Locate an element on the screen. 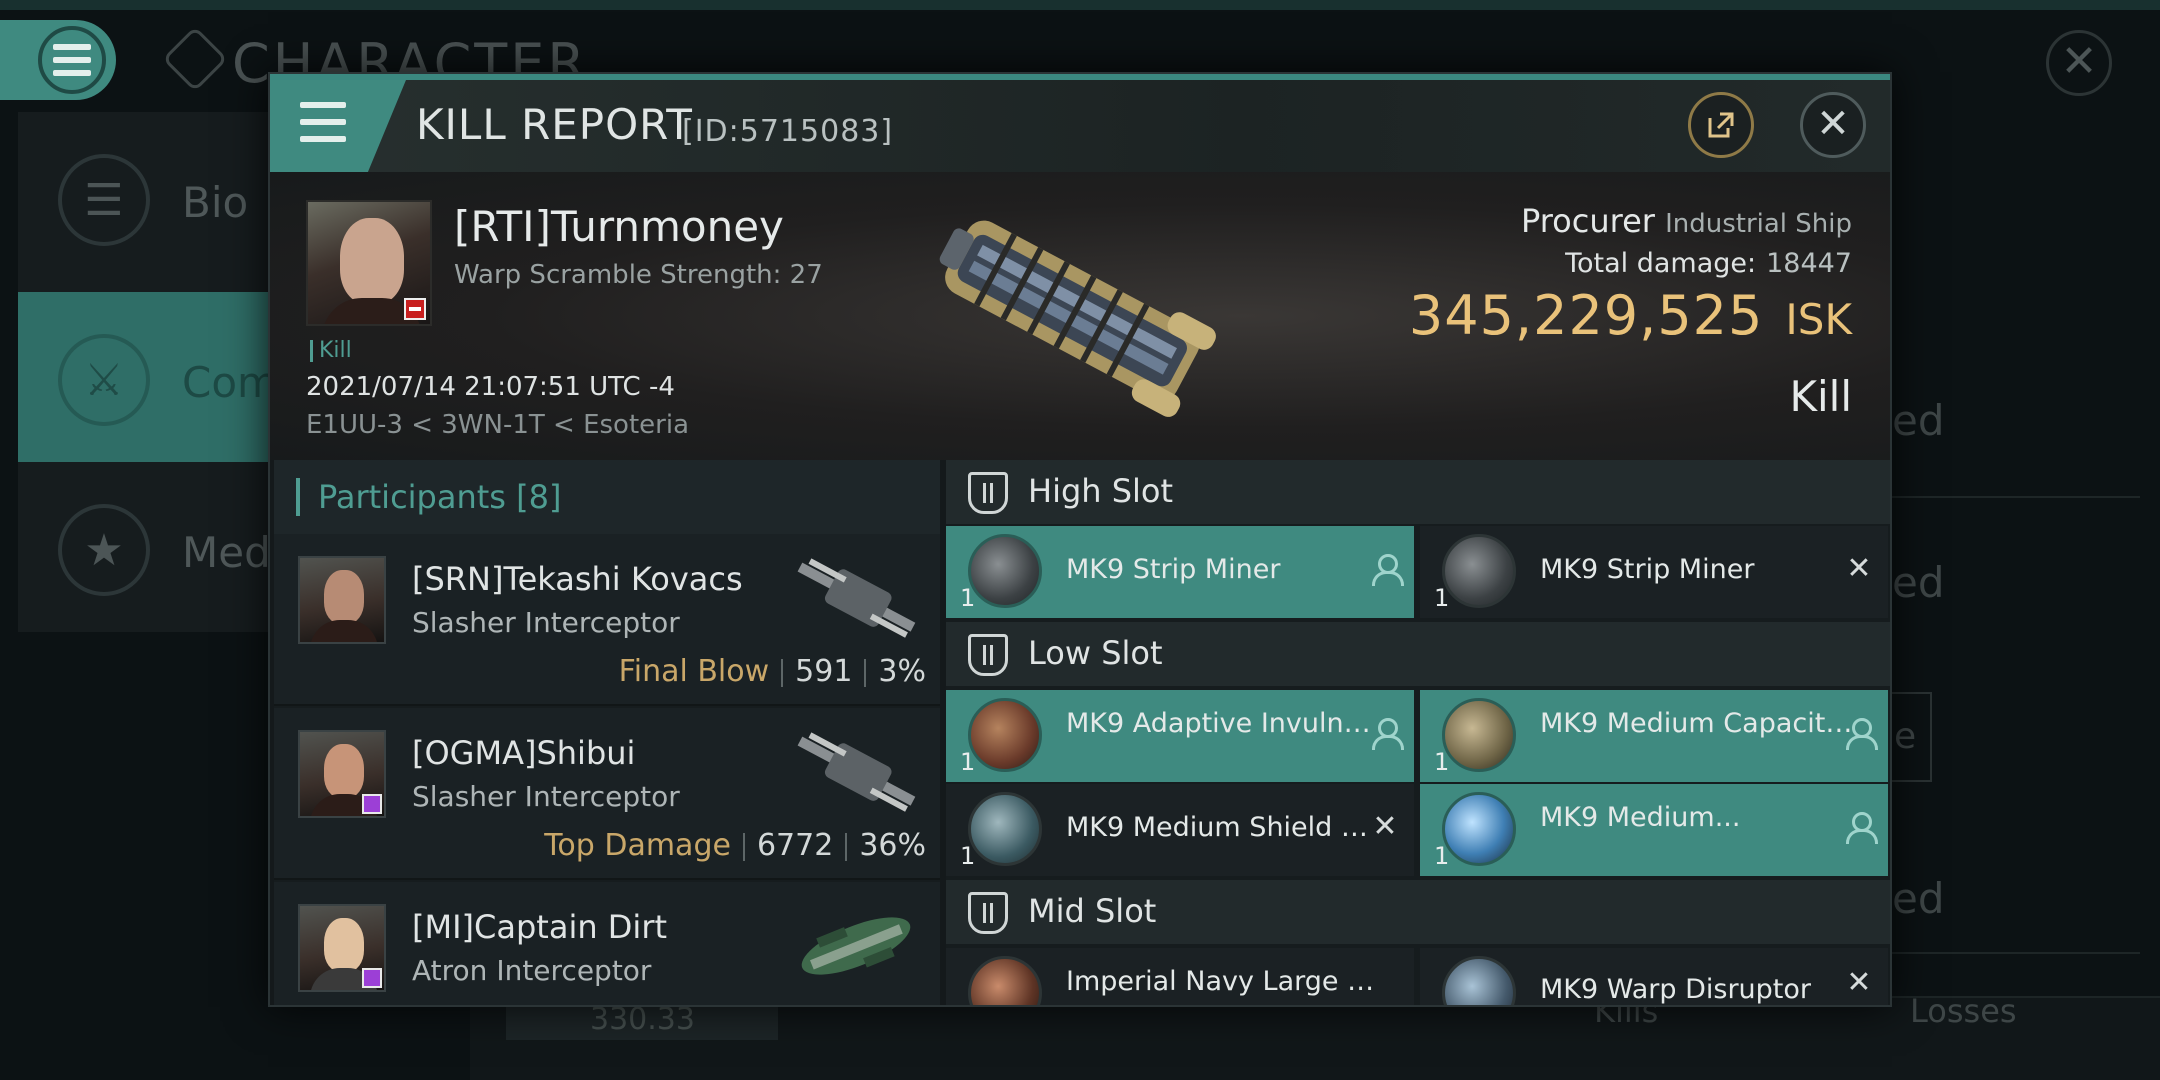  module-name: MK9 Strip Miner is located at coordinates (1647, 569).